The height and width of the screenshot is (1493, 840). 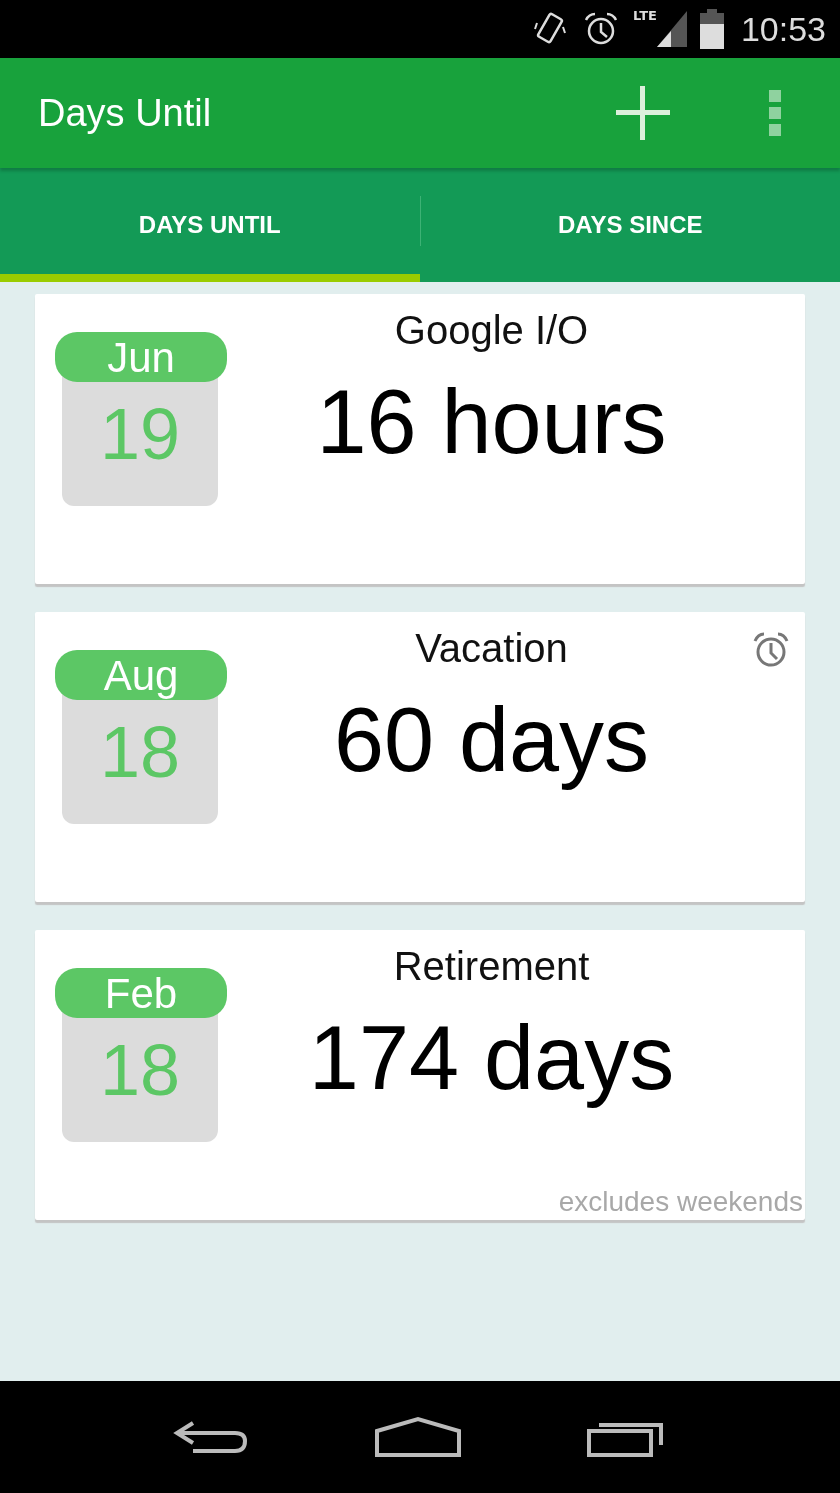 What do you see at coordinates (680, 1202) in the screenshot?
I see `note-text: excludes weekends` at bounding box center [680, 1202].